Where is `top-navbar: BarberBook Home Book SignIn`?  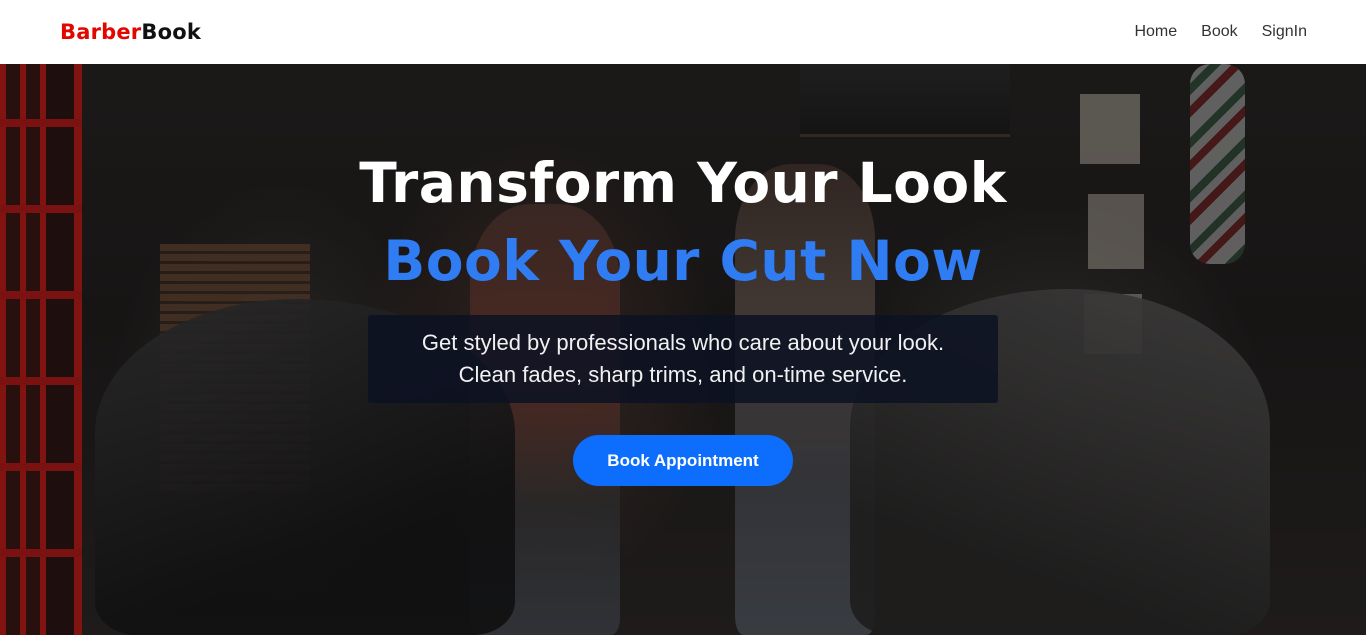 top-navbar: BarberBook Home Book SignIn is located at coordinates (683, 32).